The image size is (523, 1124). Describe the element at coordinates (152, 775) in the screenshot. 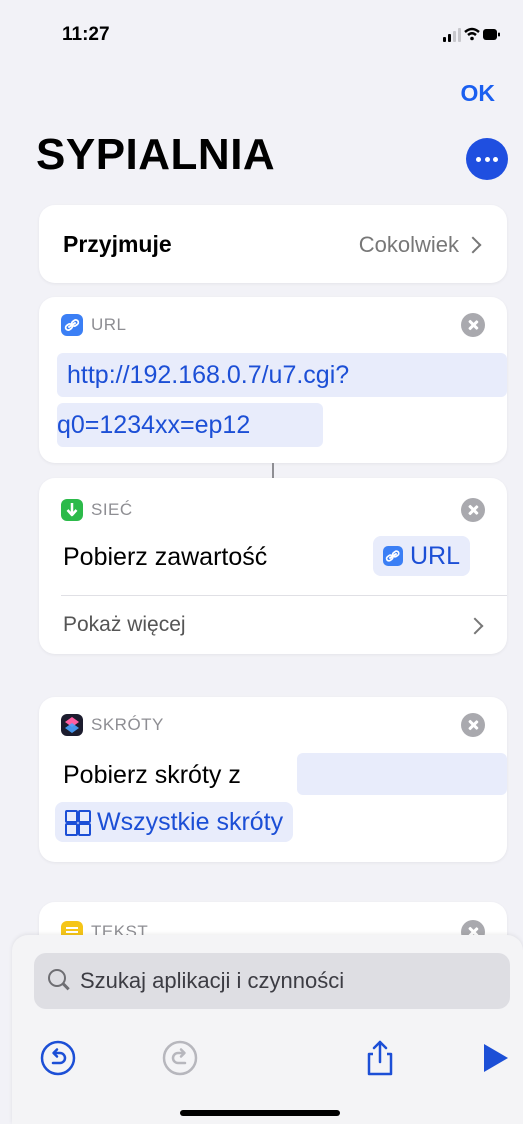

I see `shortcuts-action-label: Pobierz skróty z` at that location.